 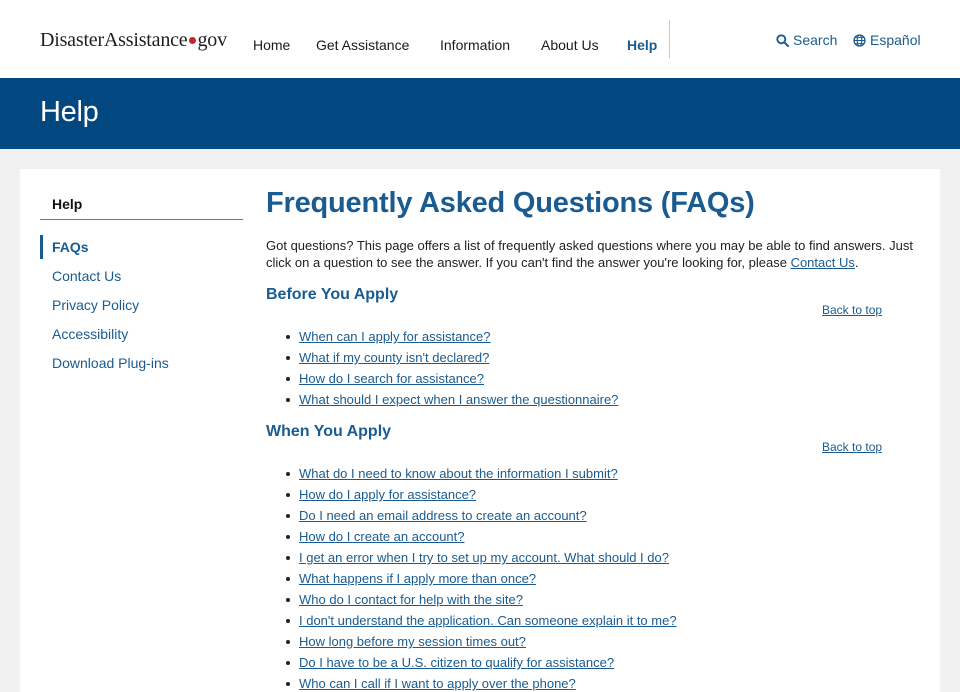 I want to click on list-item: How do I apply for assistance?, so click(x=481, y=494).